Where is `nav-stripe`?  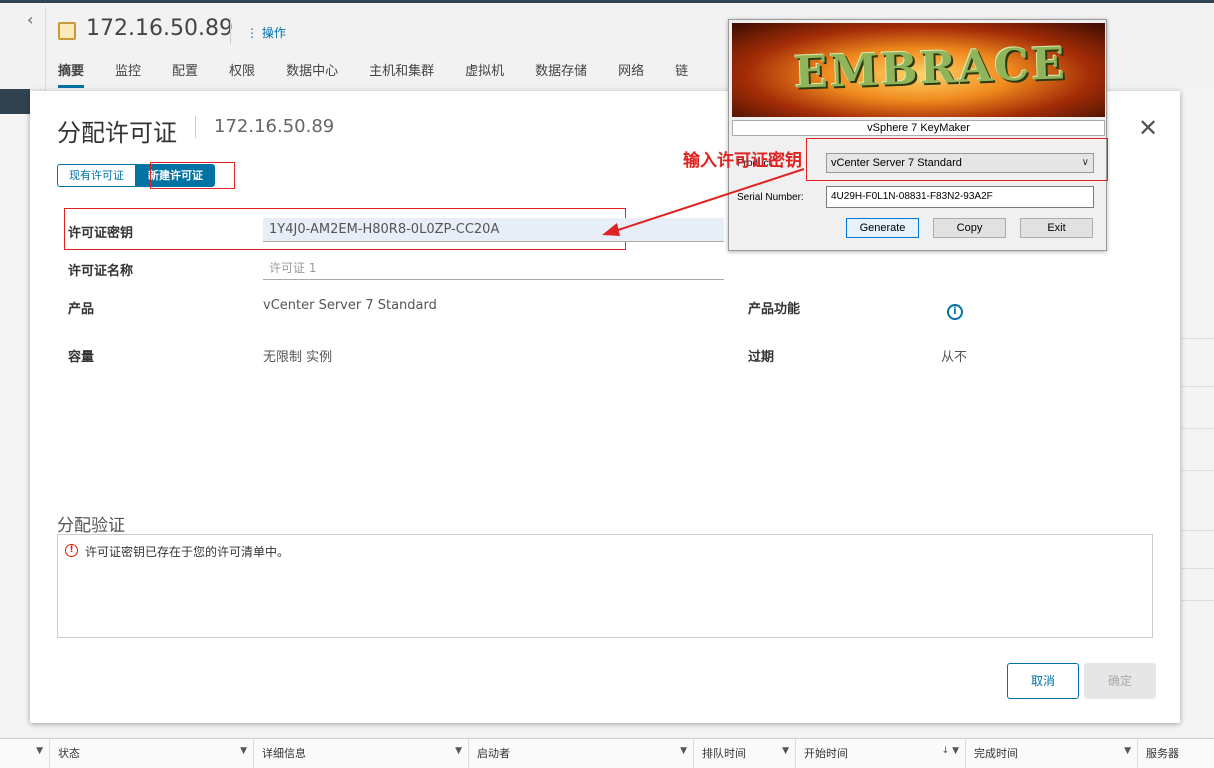 nav-stripe is located at coordinates (15, 101).